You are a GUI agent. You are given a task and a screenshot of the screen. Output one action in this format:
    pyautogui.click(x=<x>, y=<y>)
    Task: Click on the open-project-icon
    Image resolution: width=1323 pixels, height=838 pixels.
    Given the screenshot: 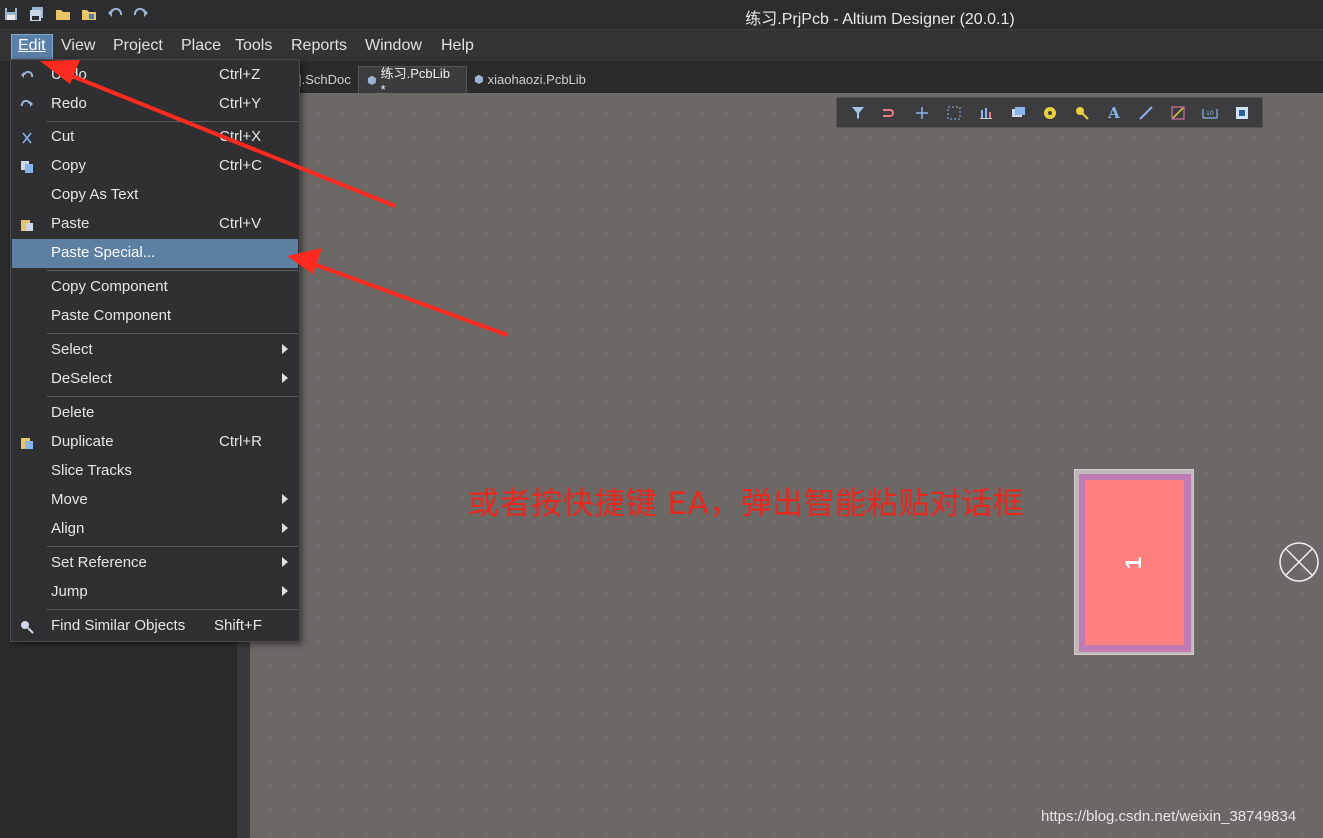 What is the action you would take?
    pyautogui.click(x=89, y=14)
    